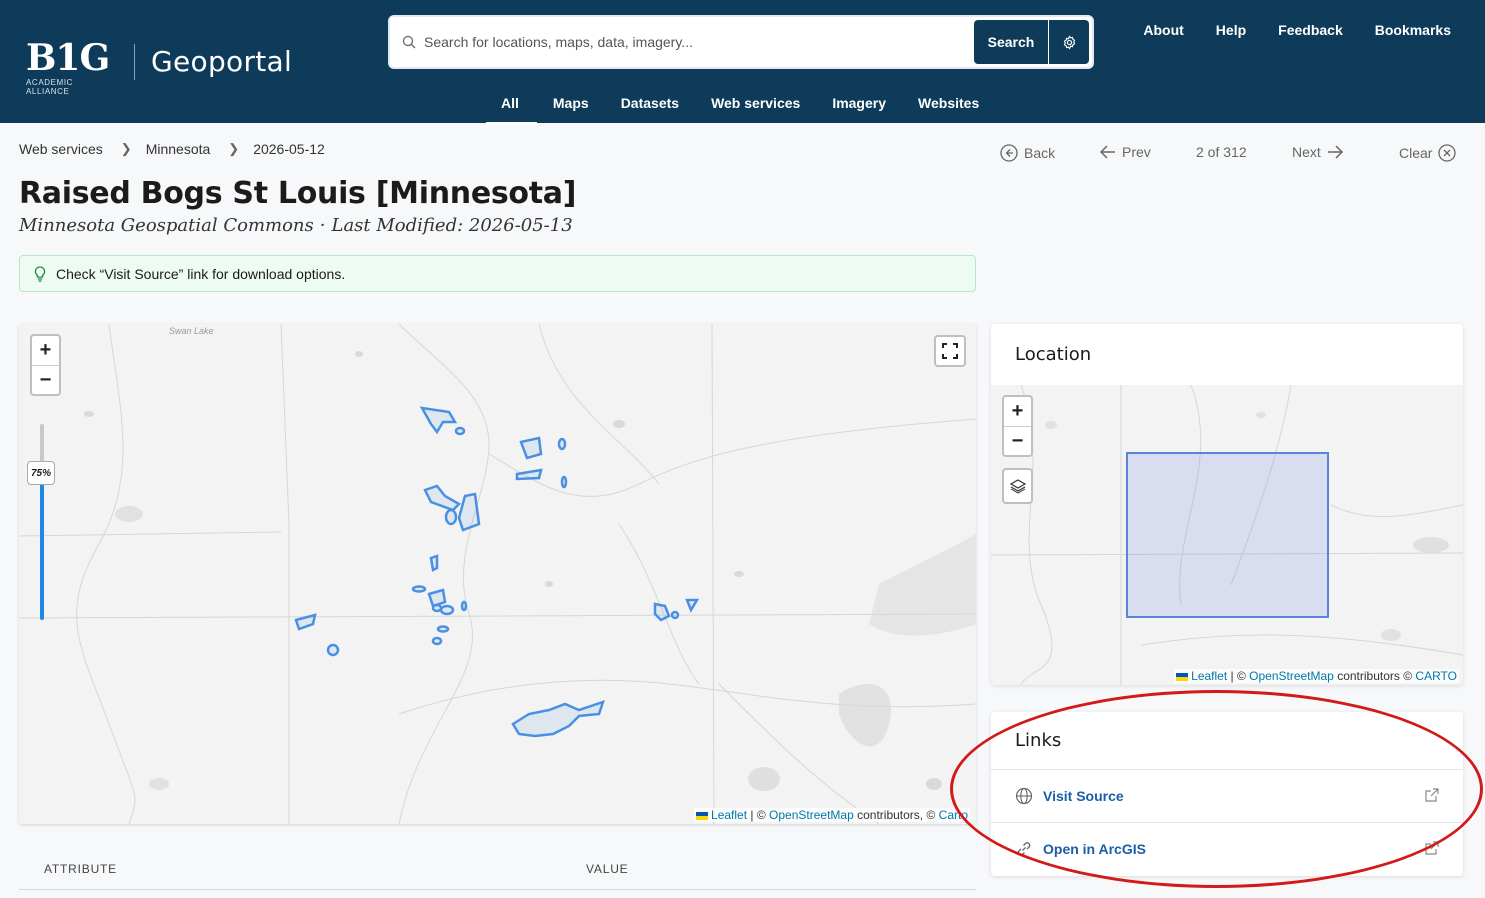  I want to click on attribute-table-header: ATTRIBUTE VALUE, so click(497, 869).